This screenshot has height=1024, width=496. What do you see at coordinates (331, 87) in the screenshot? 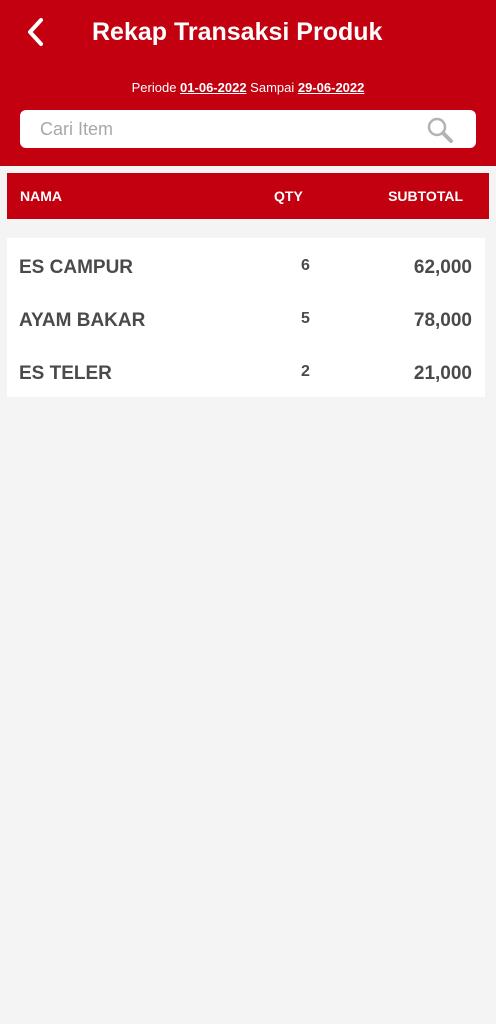
I see `end-date-link: 29-06-2022` at bounding box center [331, 87].